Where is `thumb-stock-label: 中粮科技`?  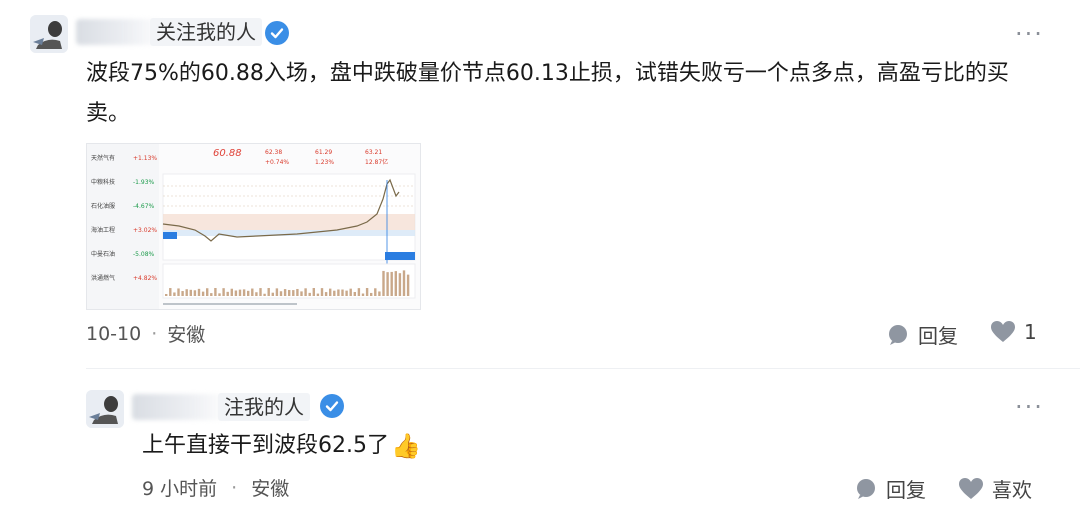
thumb-stock-label: 中粮科技 is located at coordinates (103, 182).